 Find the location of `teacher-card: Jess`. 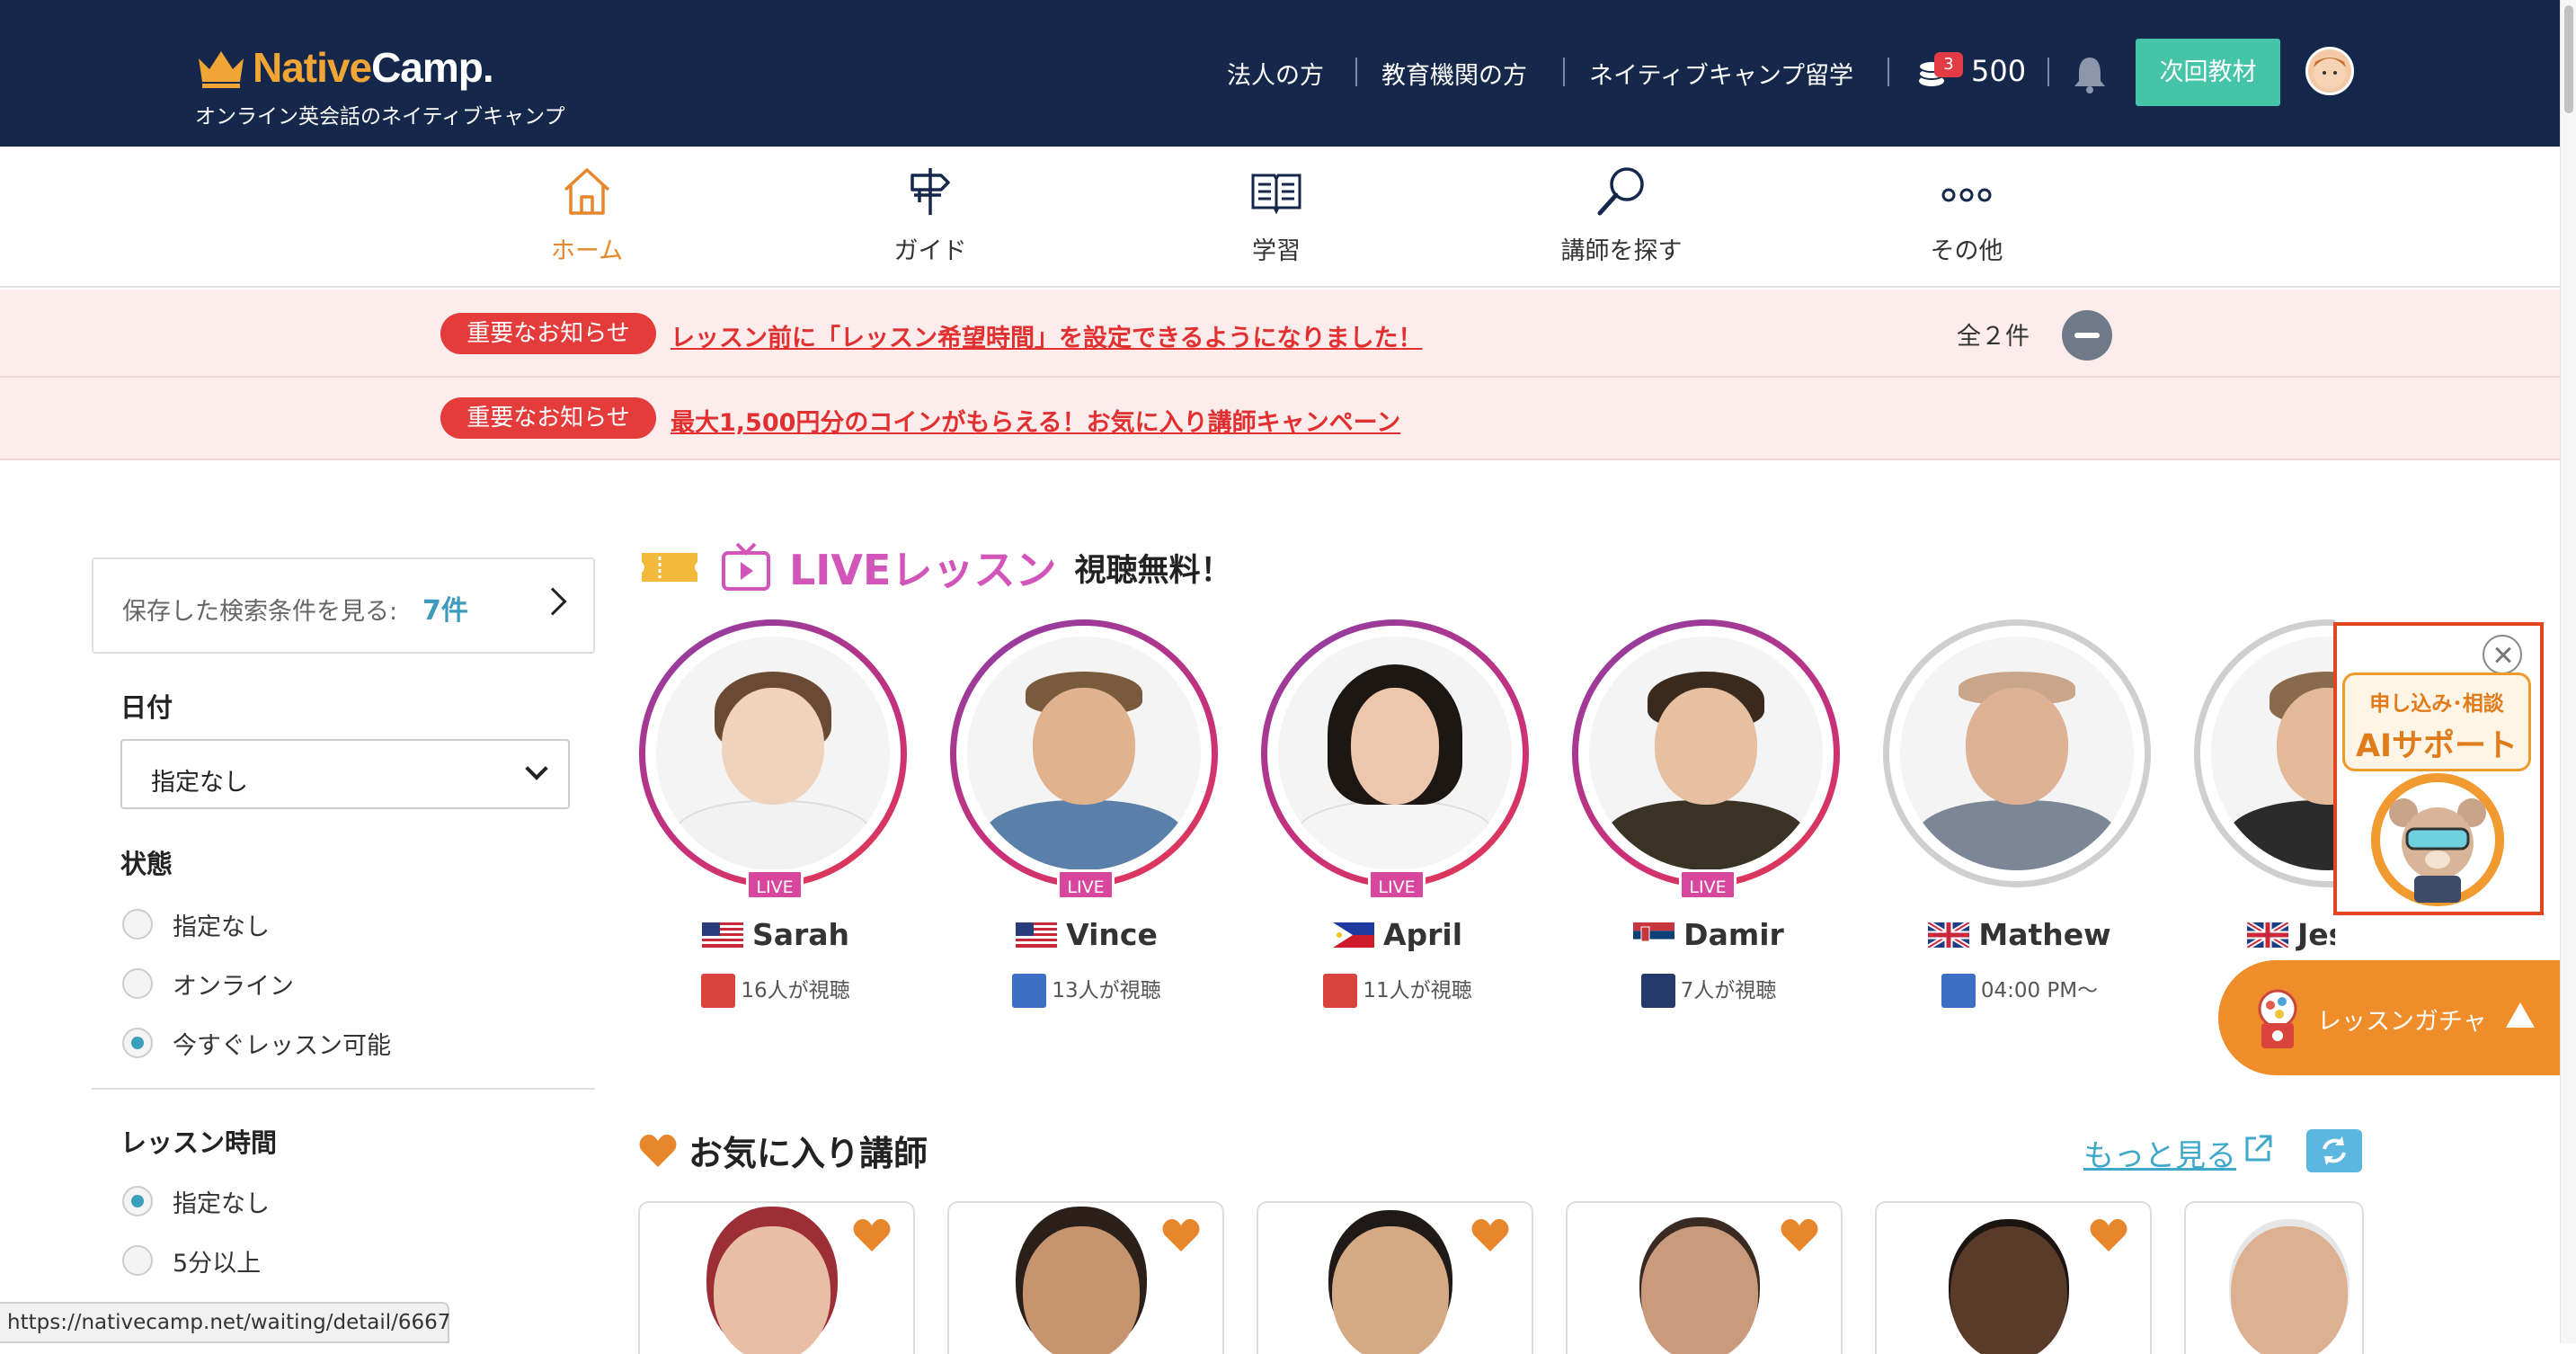

teacher-card: Jess is located at coordinates (2263, 806).